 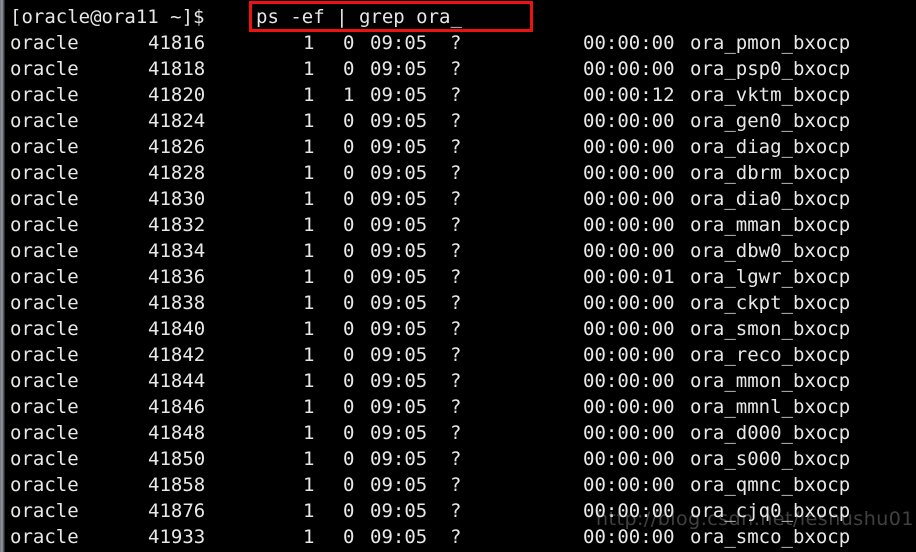 What do you see at coordinates (770, 173) in the screenshot?
I see `process-command: ora_dbrm_bxocp` at bounding box center [770, 173].